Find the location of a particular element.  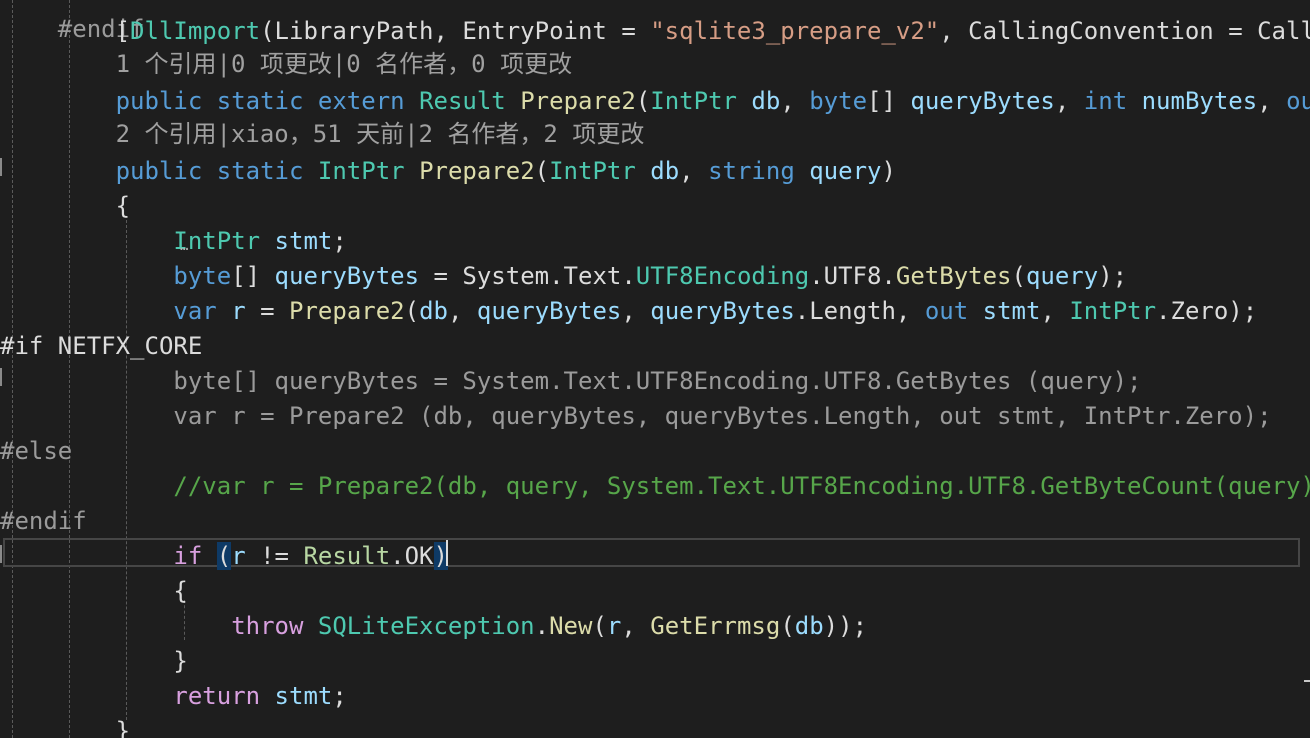

code-line: IntPtr stmt; is located at coordinates (173, 241).